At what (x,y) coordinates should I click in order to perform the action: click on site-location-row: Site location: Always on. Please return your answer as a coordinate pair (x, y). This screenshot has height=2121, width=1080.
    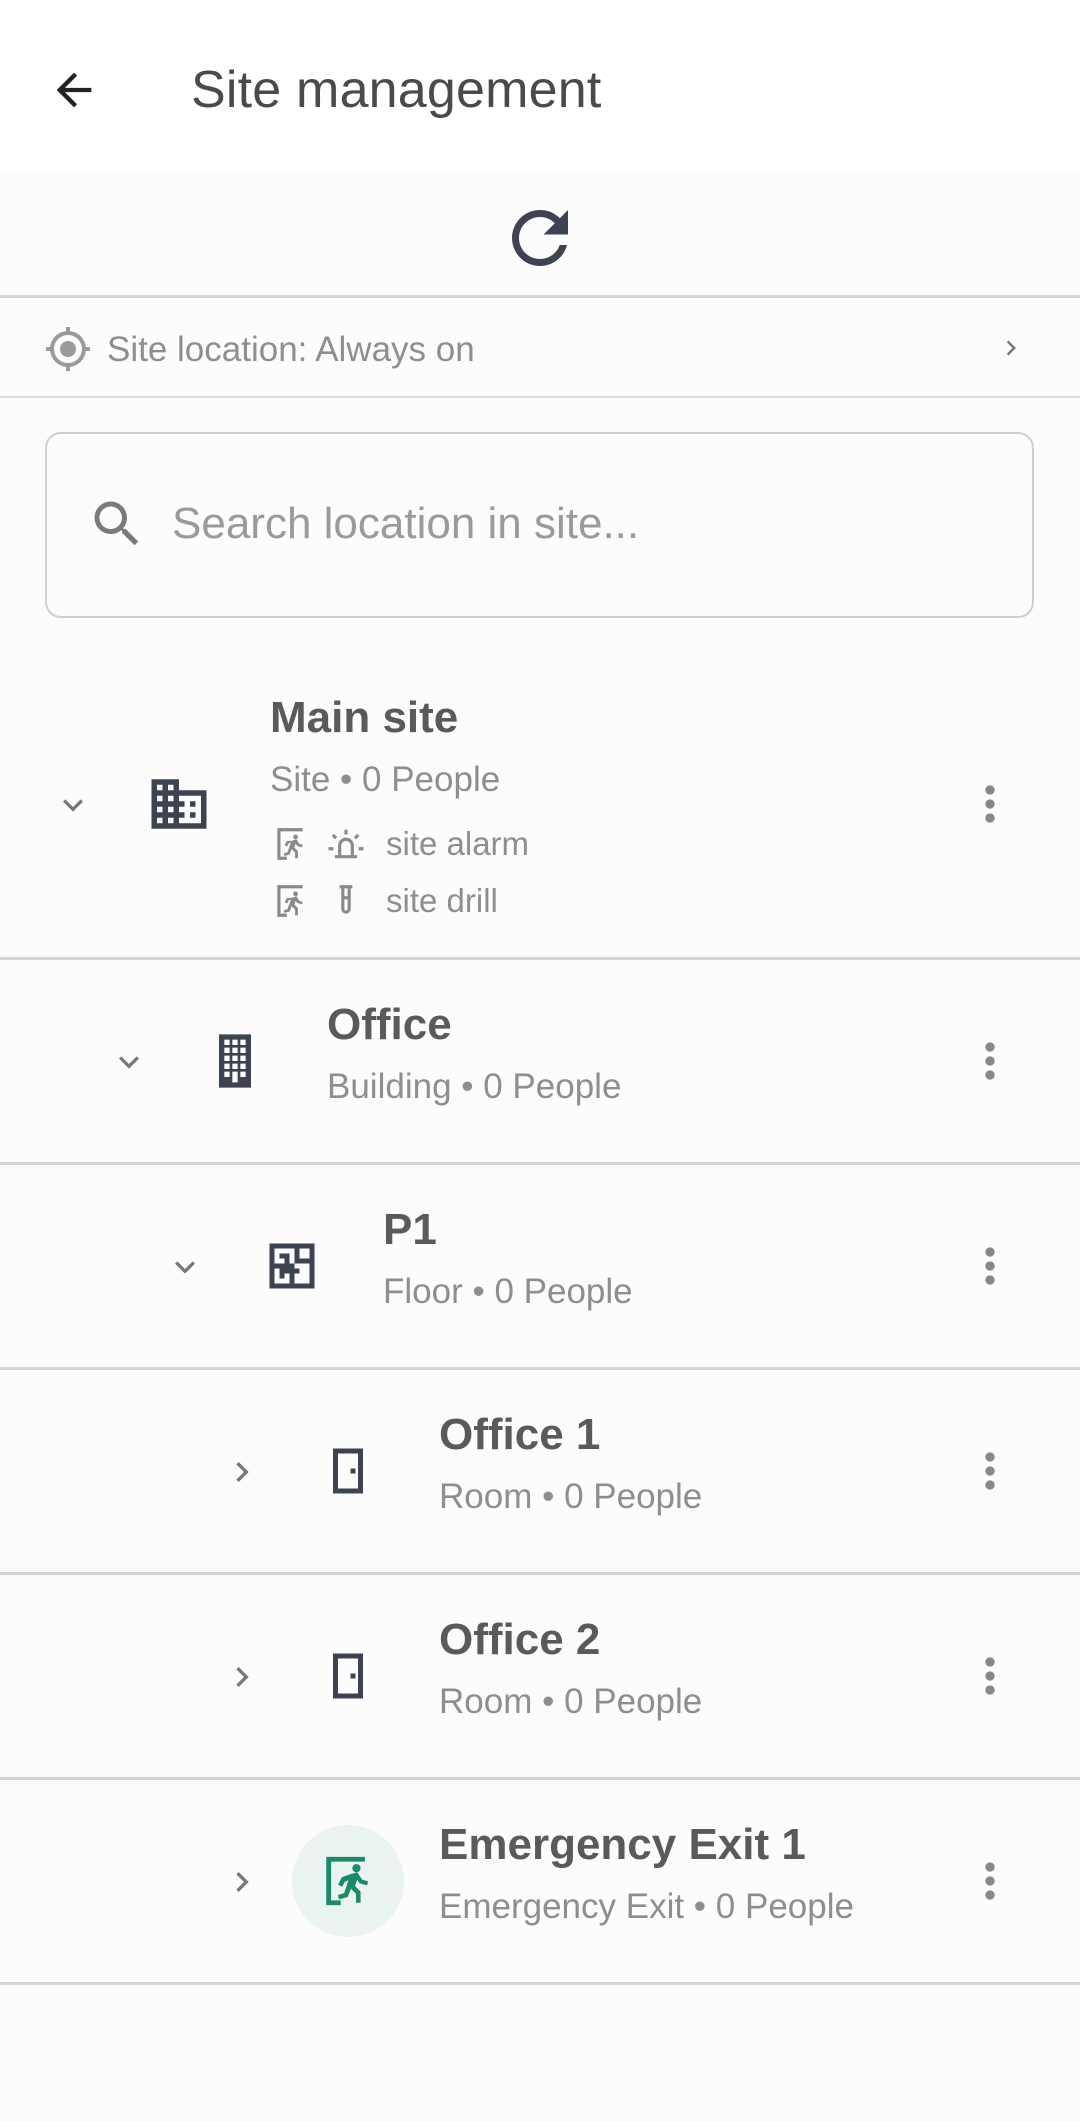
    Looking at the image, I should click on (540, 348).